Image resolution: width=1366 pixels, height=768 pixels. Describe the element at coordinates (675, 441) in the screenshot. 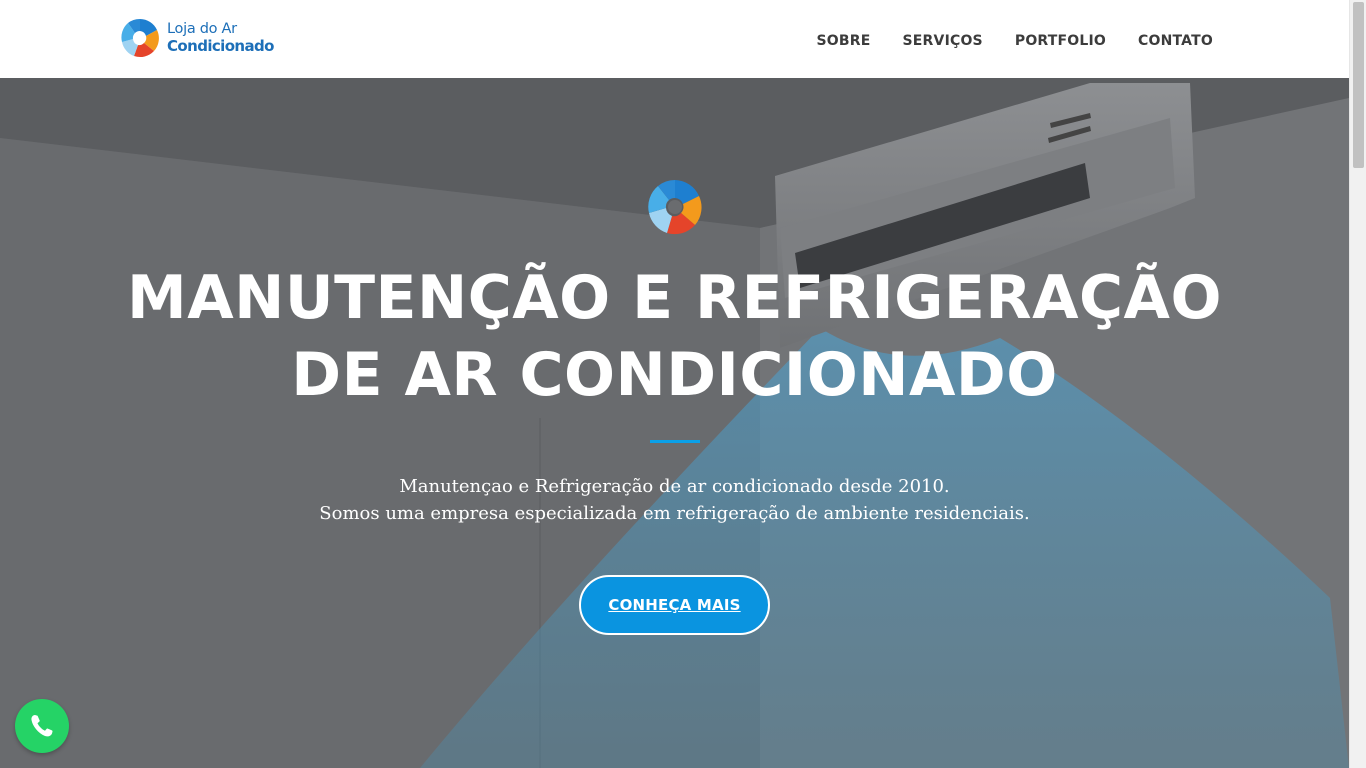

I see `hero-divider` at that location.